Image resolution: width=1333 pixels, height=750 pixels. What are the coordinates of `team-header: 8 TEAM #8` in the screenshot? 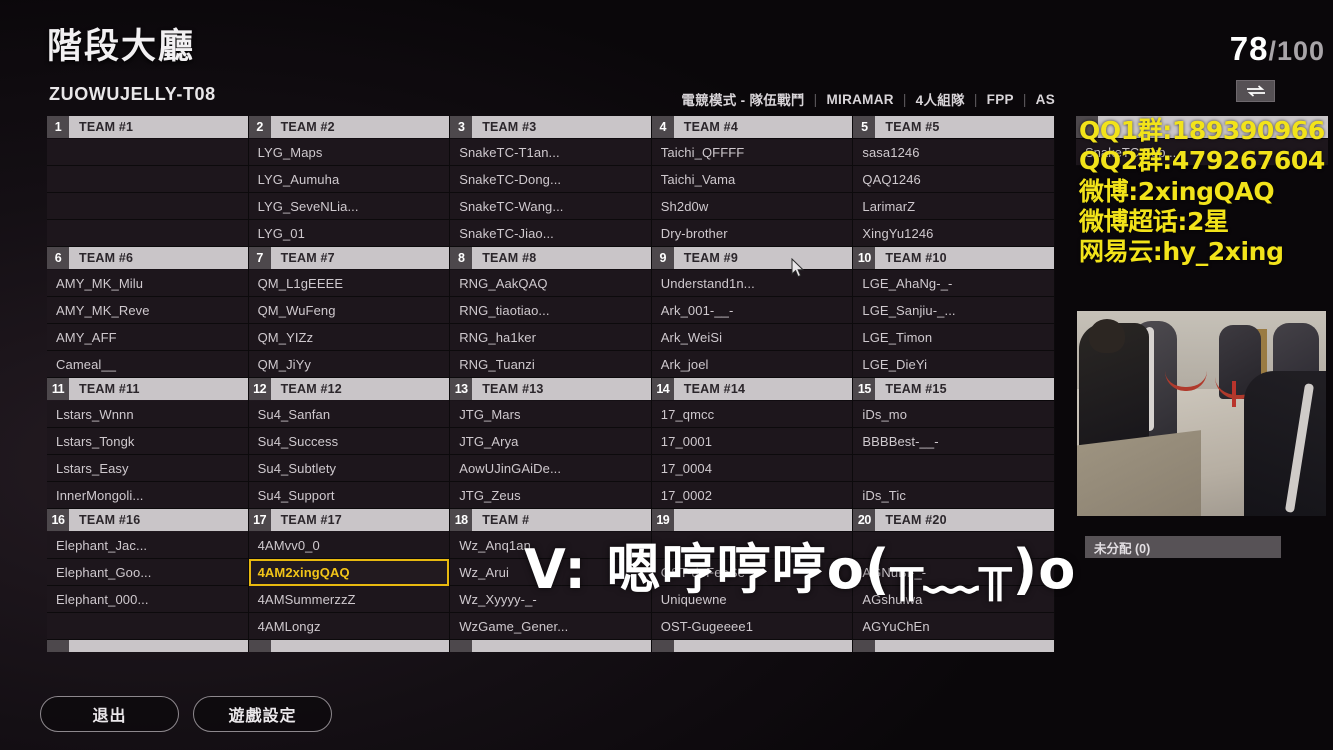 It's located at (550, 258).